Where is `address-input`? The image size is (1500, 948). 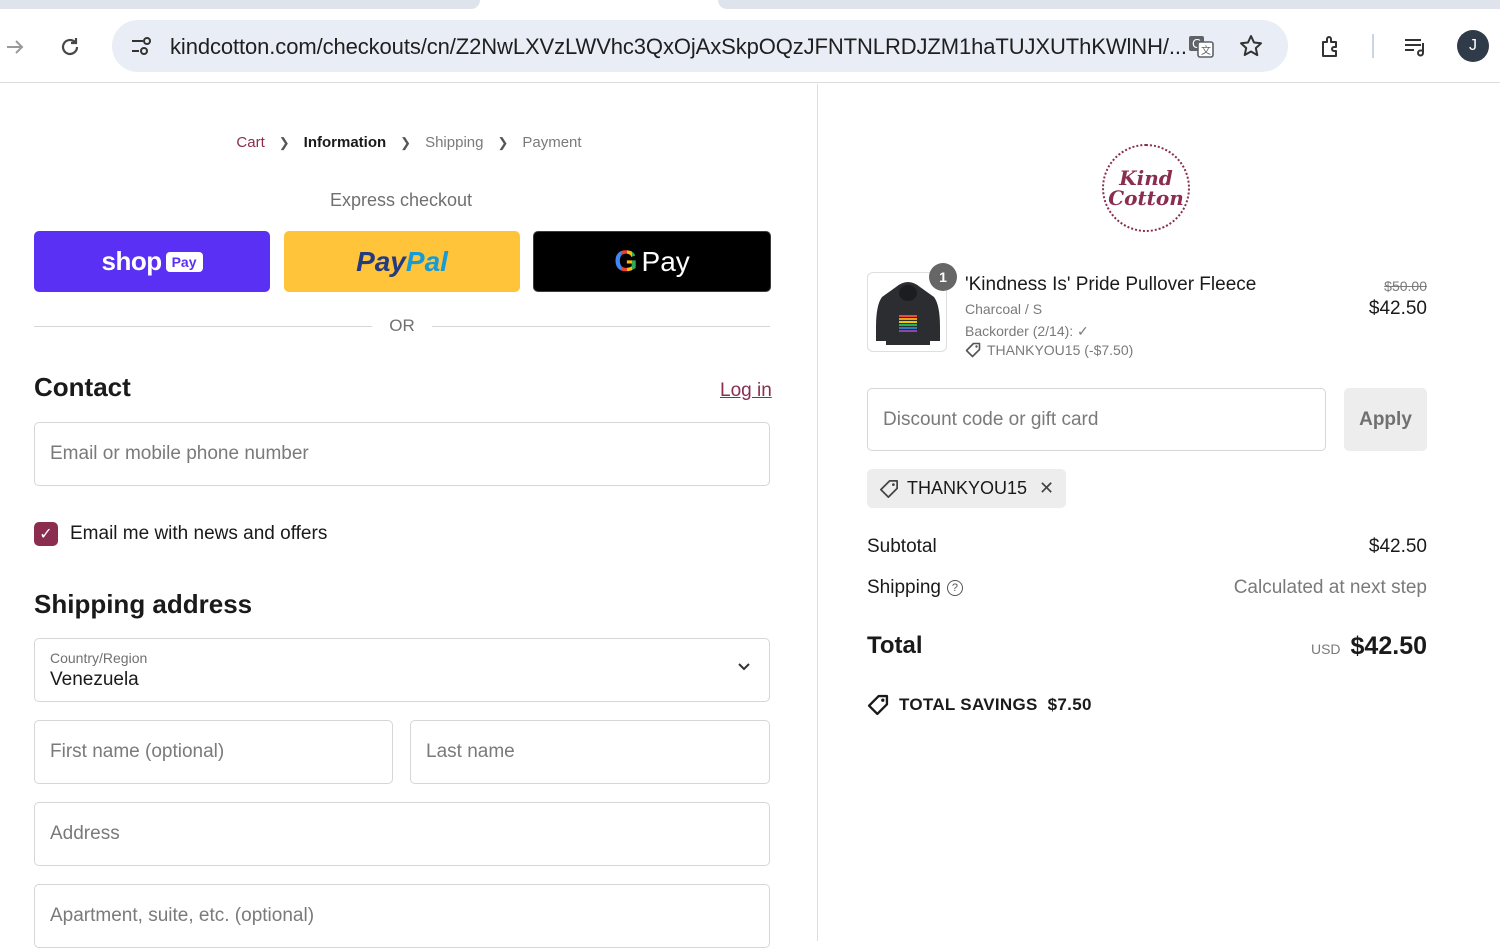
address-input is located at coordinates (402, 834).